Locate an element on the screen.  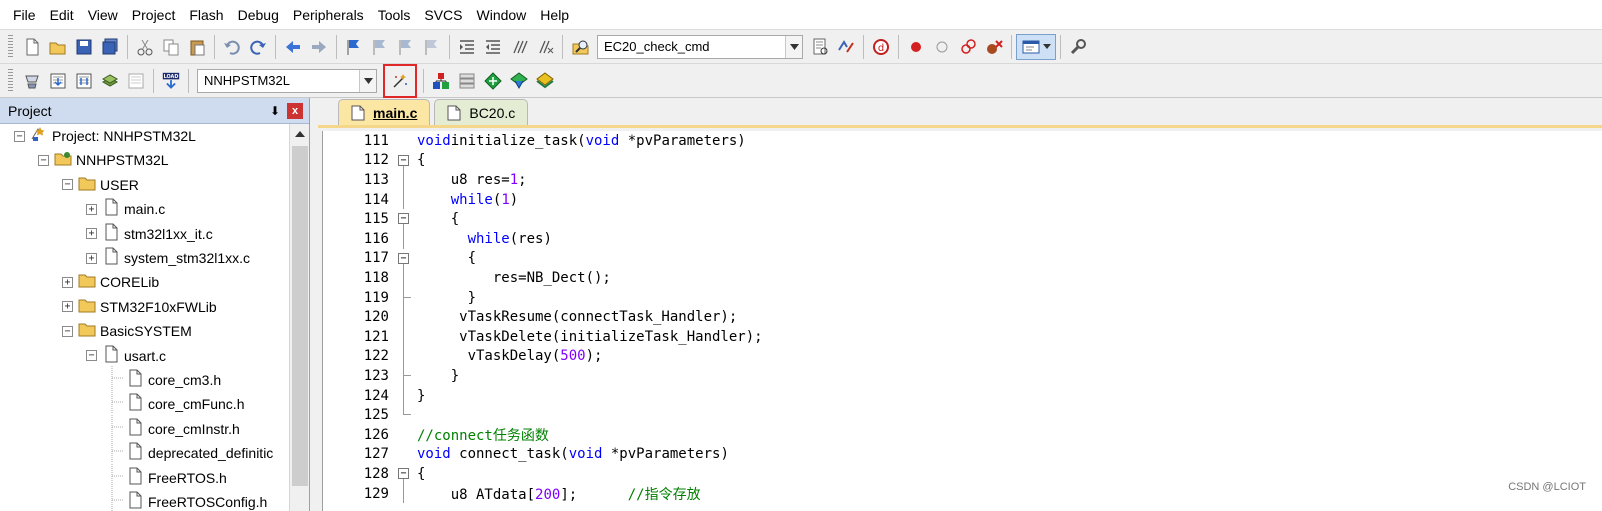
debug-session-icon: d is located at coordinates (881, 47).